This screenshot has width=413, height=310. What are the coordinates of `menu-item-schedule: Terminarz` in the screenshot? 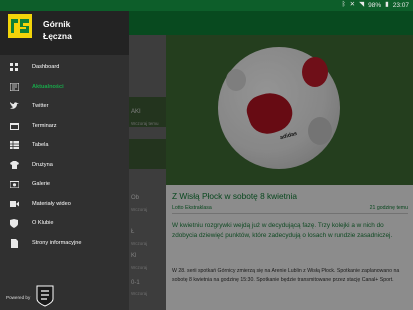 It's located at (64, 126).